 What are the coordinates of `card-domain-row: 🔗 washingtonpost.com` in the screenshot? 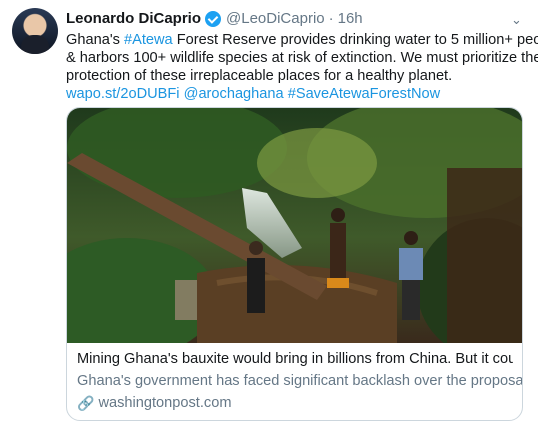 It's located at (295, 403).